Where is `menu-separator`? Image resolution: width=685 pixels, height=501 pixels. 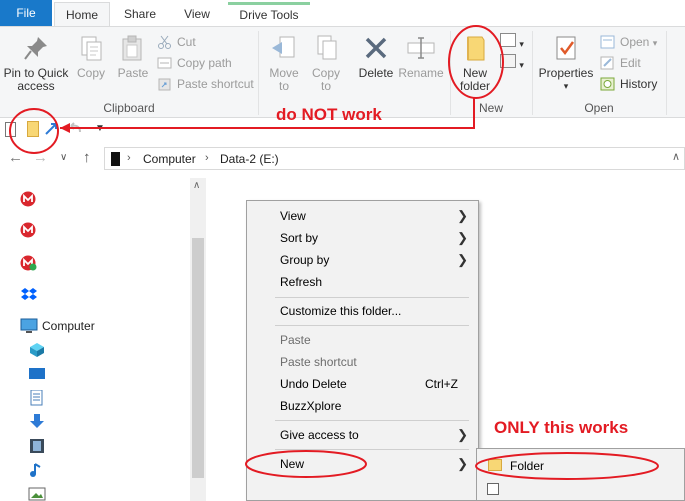
menu-separator is located at coordinates (372, 297).